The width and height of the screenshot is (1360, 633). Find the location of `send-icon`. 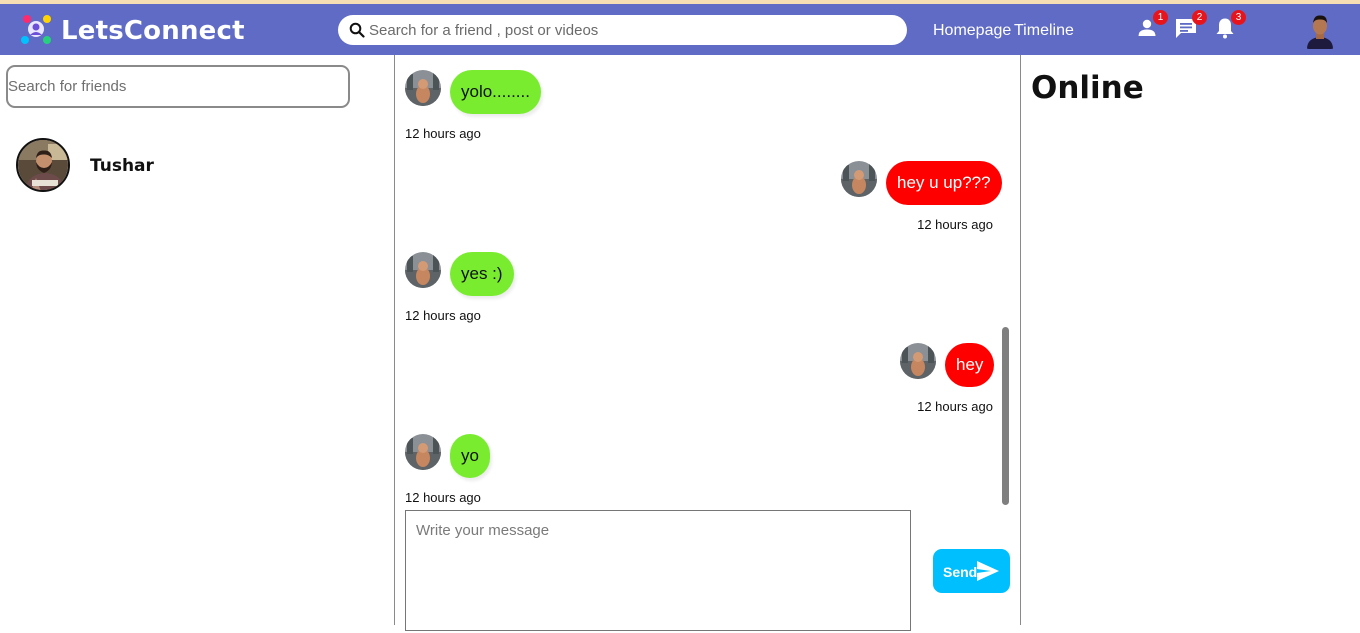

send-icon is located at coordinates (988, 571).